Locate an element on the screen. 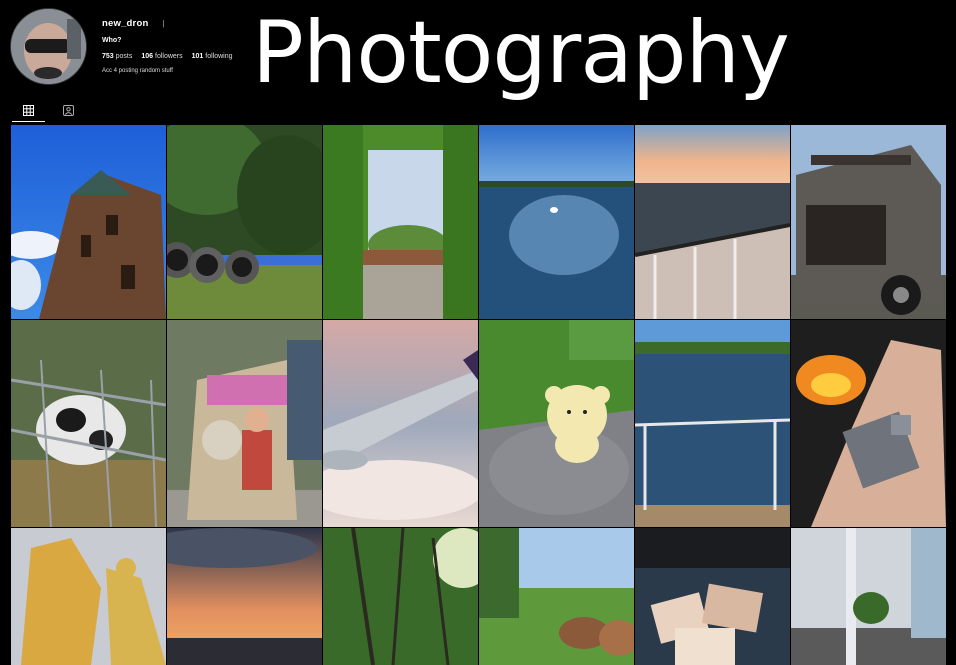 The height and width of the screenshot is (665, 956). username: new_dron is located at coordinates (125, 23).